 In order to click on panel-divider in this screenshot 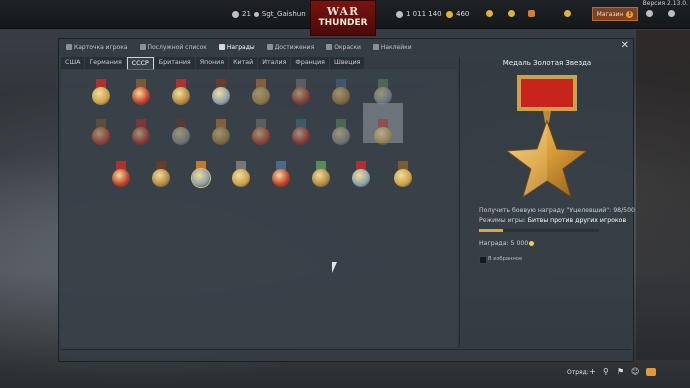, I will do `click(459, 202)`.